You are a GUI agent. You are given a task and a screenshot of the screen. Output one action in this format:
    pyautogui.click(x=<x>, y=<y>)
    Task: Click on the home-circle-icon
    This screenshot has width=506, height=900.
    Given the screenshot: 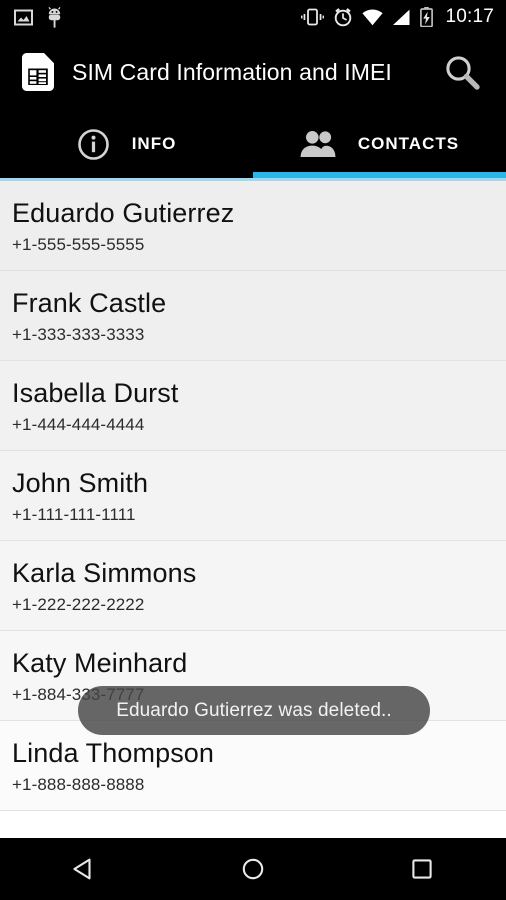 What is the action you would take?
    pyautogui.click(x=253, y=869)
    